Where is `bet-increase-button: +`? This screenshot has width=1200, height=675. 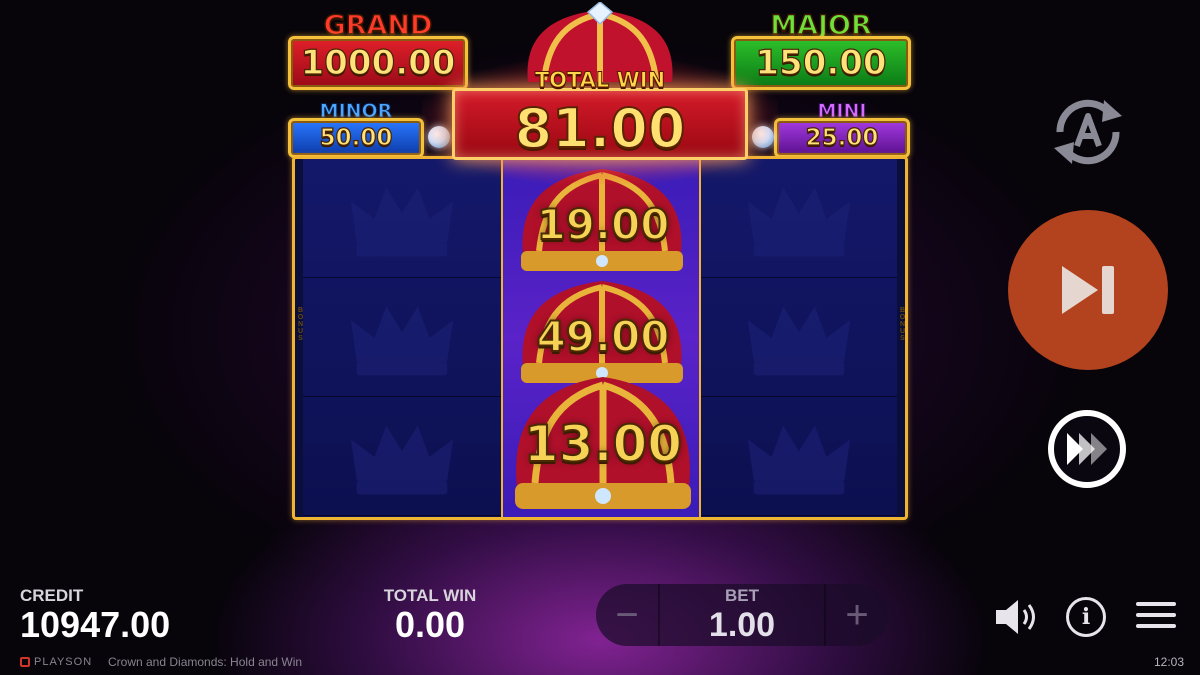 bet-increase-button: + is located at coordinates (856, 615).